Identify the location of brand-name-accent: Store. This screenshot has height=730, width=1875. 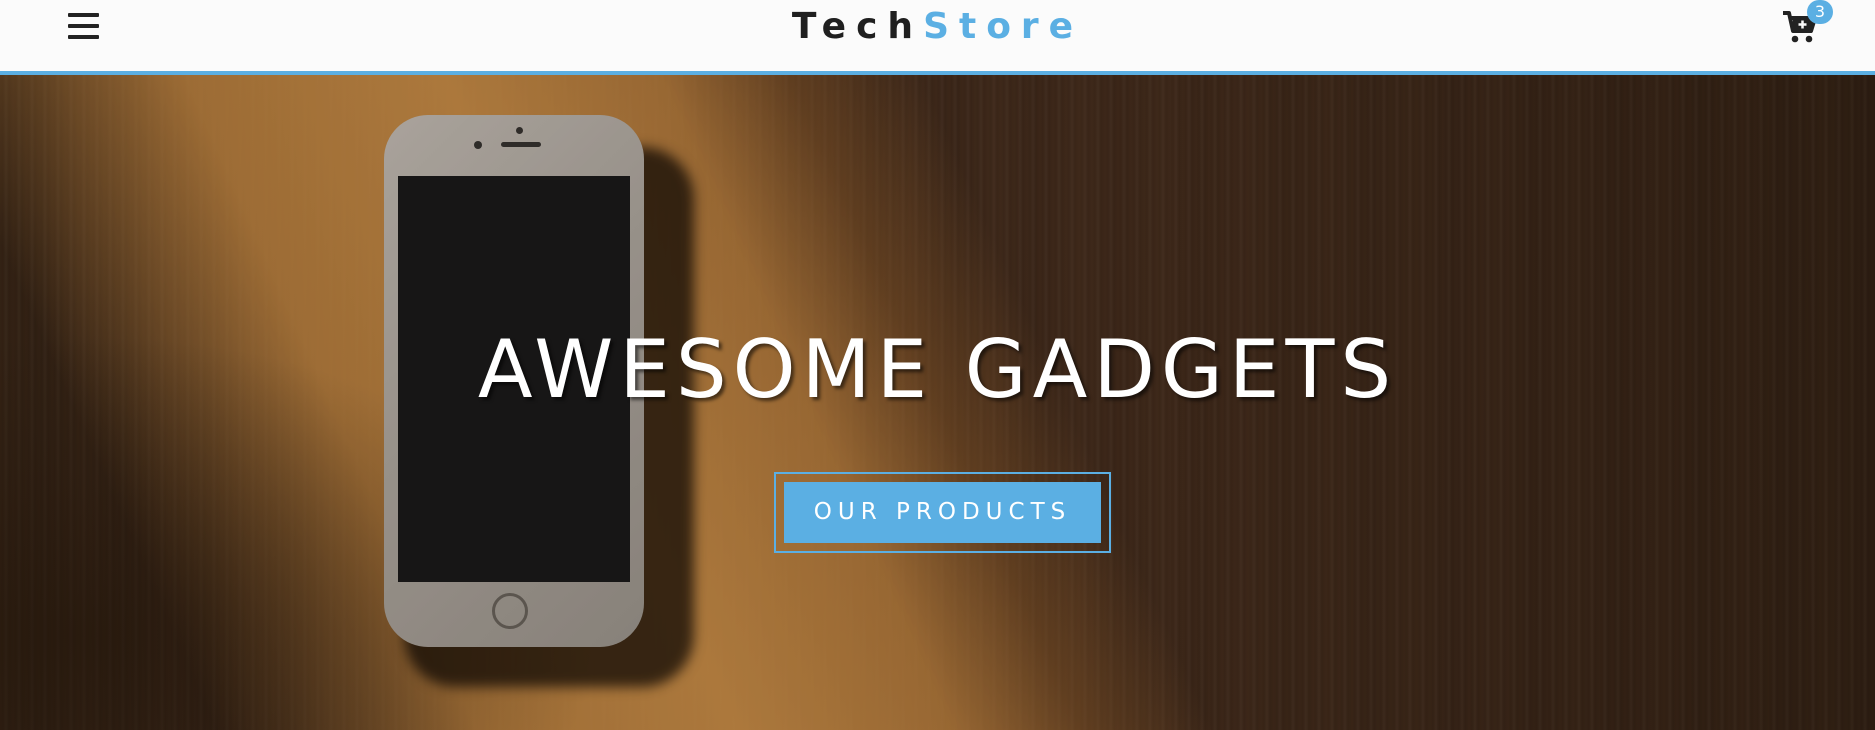
(1003, 26).